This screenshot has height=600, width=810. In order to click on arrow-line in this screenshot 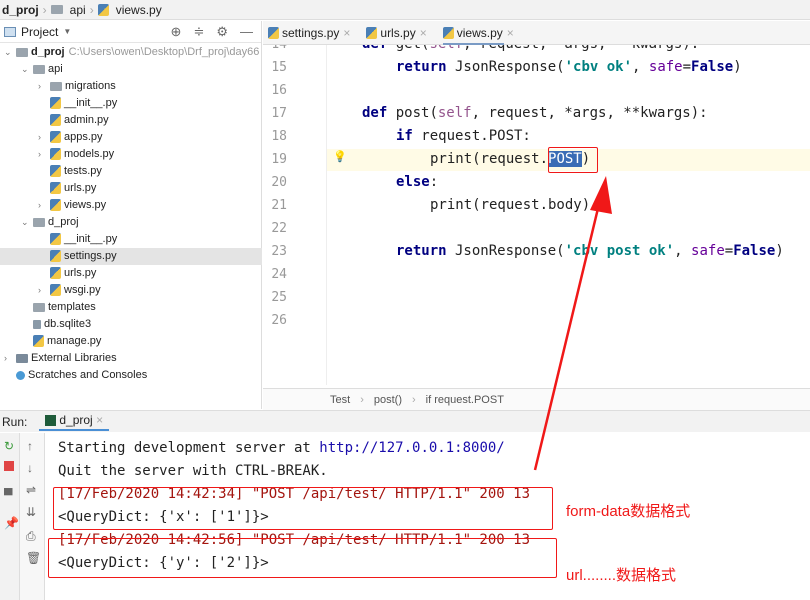, I will do `click(567, 335)`.